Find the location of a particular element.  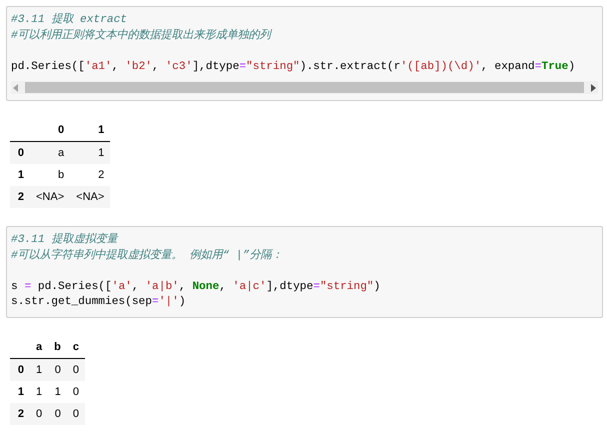

code-token: #3.11 提取 extract is located at coordinates (69, 20).